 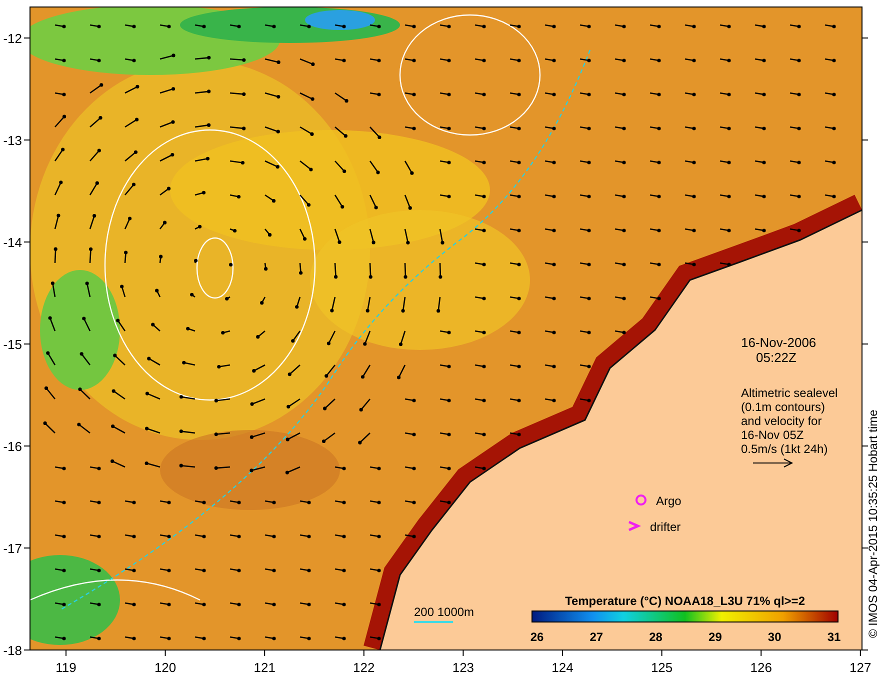 I want to click on x-axis-tick-label: 119, so click(x=66, y=667).